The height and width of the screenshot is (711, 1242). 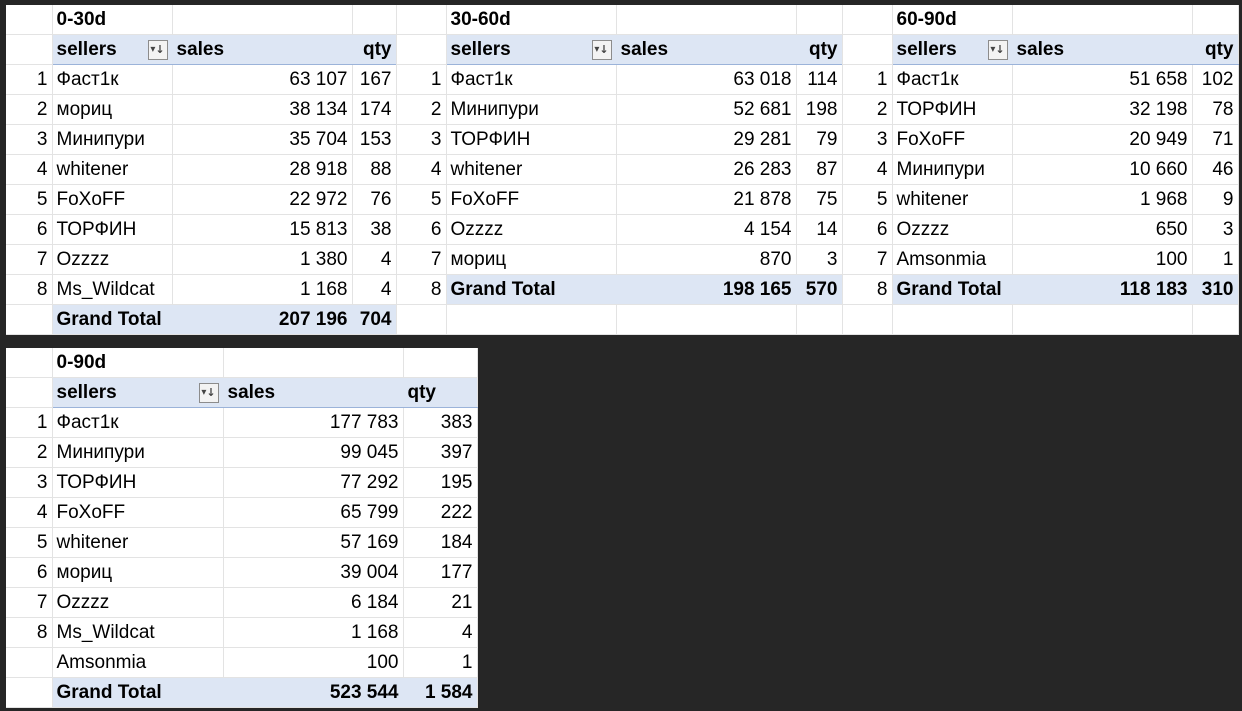 I want to click on sales-cell: 6 184, so click(x=313, y=602).